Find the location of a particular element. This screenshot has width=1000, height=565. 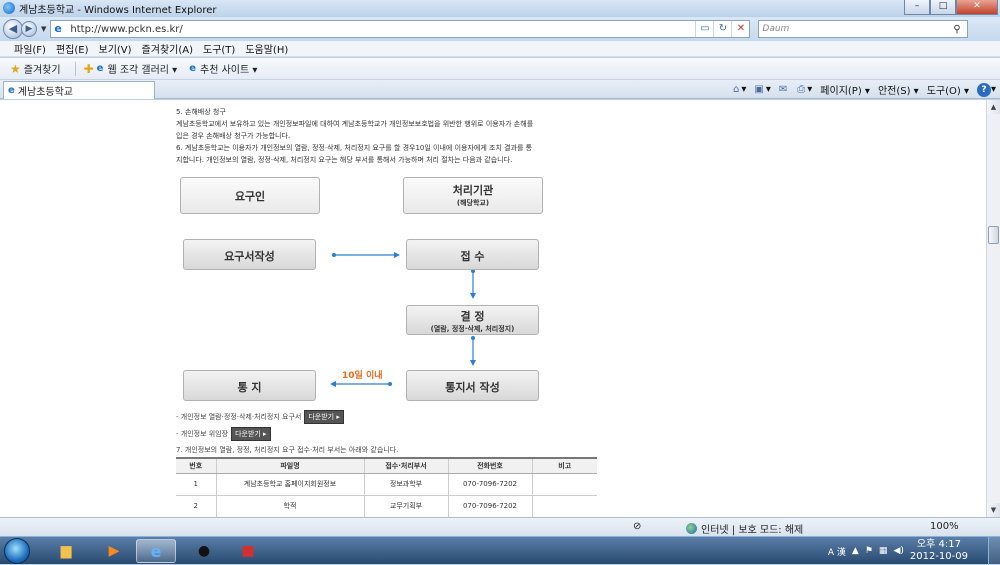

web-slice-gallery: e 웹 조각 갤러리 ▾ is located at coordinates (137, 68).